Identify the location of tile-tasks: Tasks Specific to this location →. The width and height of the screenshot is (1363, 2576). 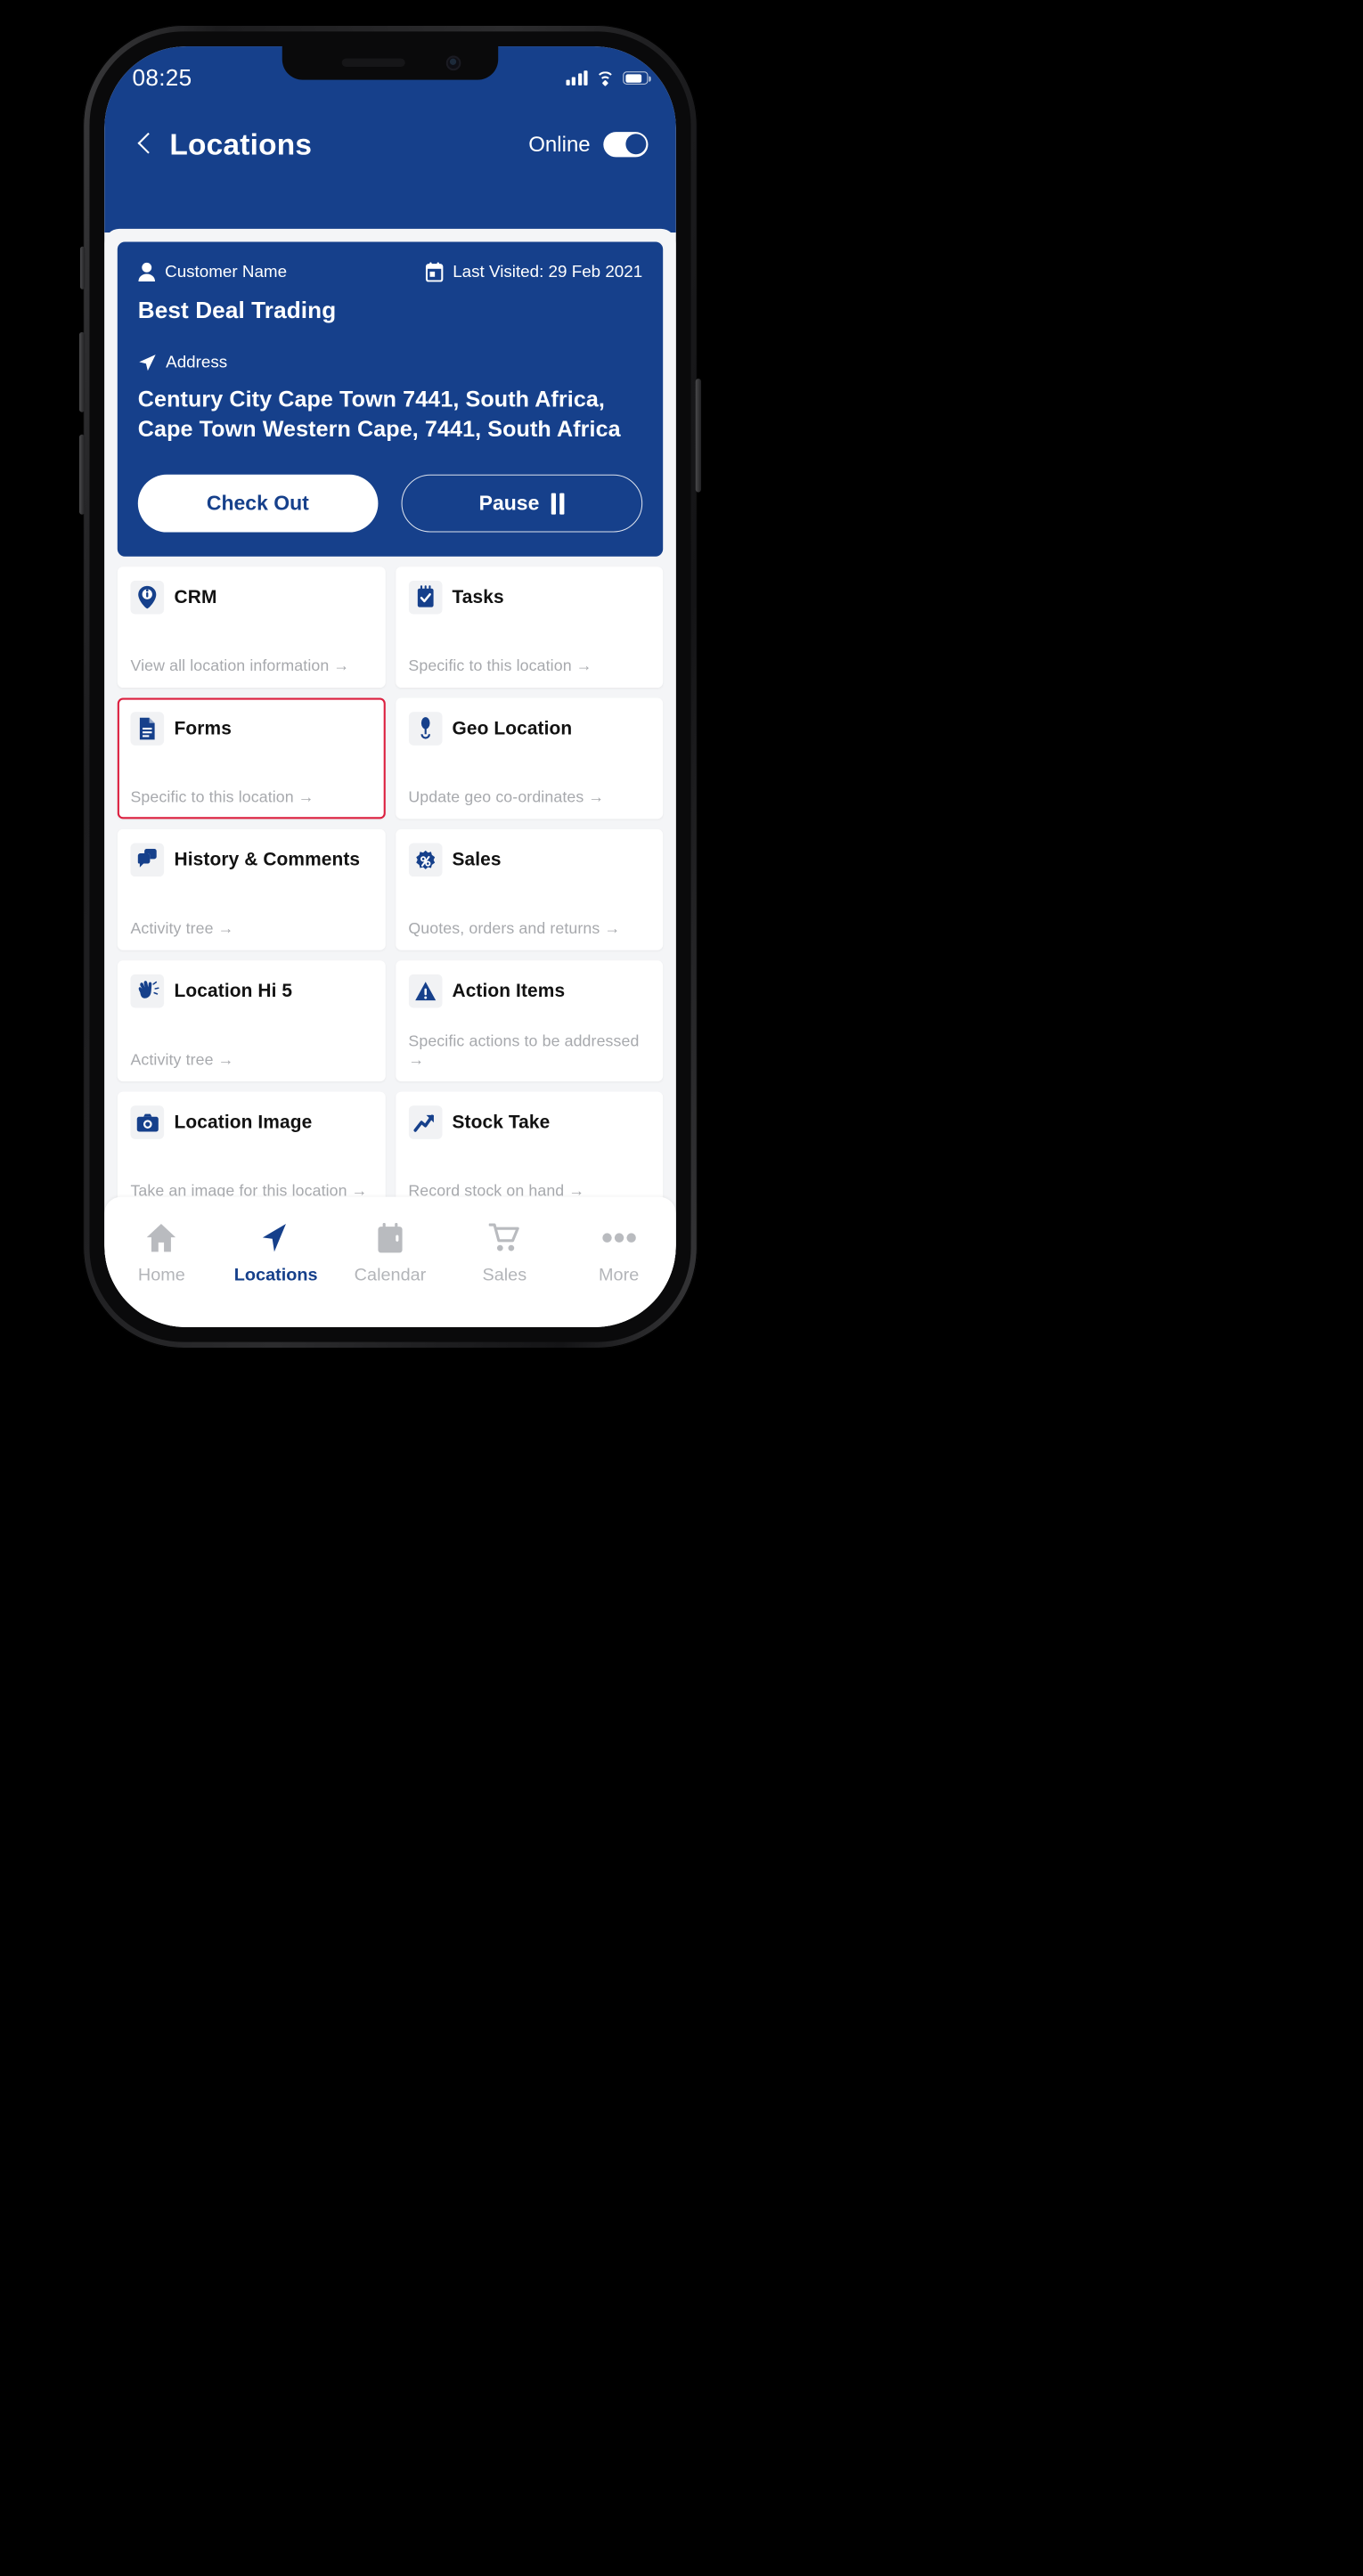
(530, 628).